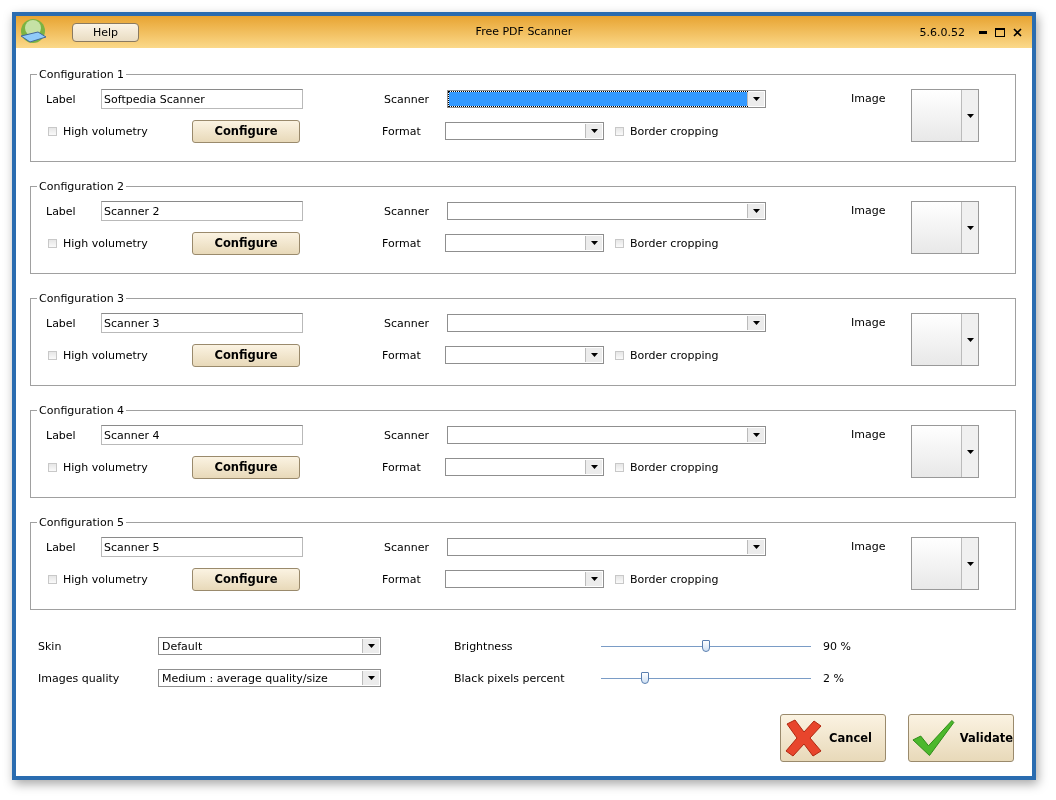 Image resolution: width=1056 pixels, height=800 pixels. What do you see at coordinates (202, 435) in the screenshot?
I see `label-input: Scanner 4` at bounding box center [202, 435].